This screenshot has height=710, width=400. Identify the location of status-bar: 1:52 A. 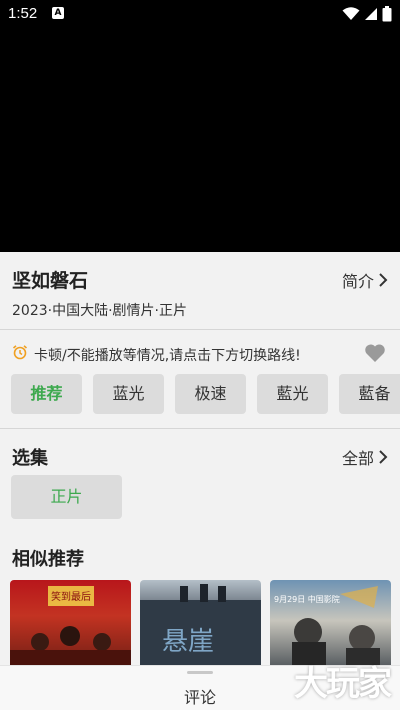
(200, 14).